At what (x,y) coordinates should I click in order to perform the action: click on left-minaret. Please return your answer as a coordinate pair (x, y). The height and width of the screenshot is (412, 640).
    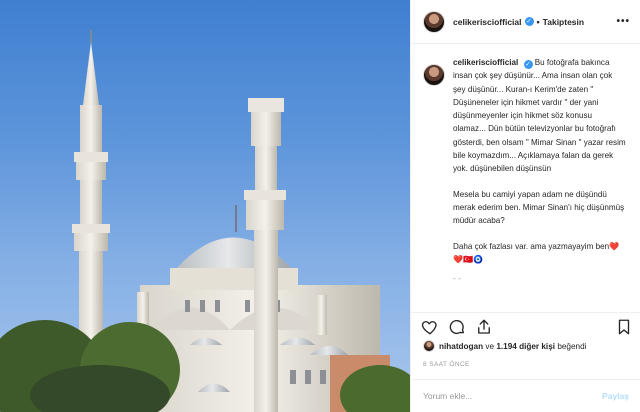
    Looking at the image, I should click on (91, 185).